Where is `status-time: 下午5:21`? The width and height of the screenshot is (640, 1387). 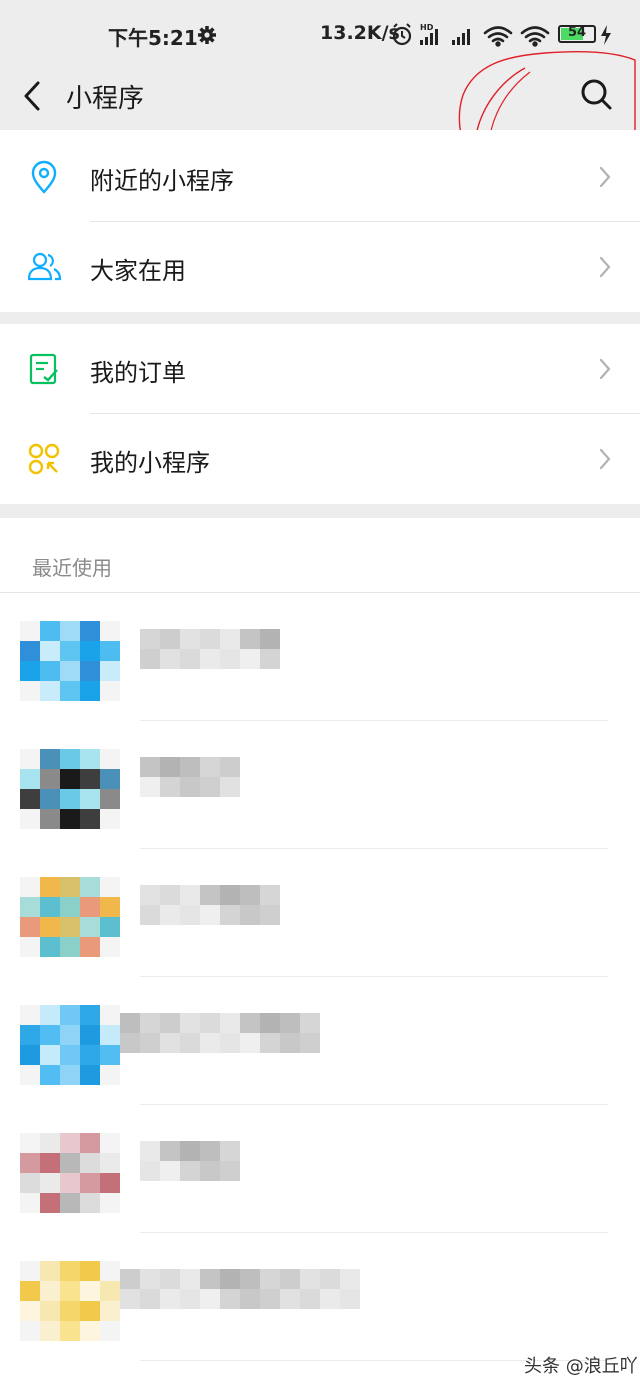
status-time: 下午5:21 is located at coordinates (153, 38).